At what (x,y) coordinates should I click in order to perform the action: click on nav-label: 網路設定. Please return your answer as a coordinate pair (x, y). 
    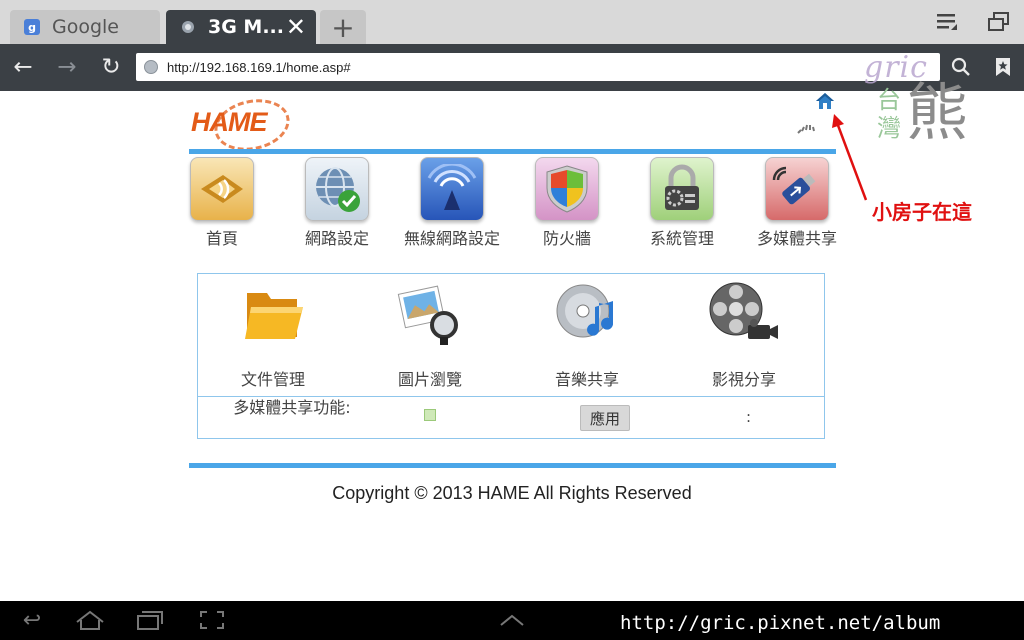
    Looking at the image, I should click on (336, 238).